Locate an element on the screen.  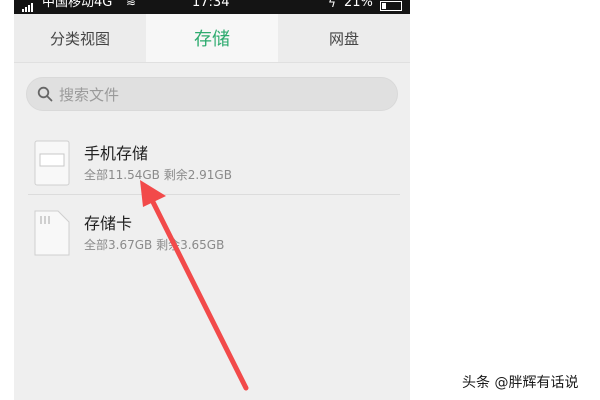
status-bar: 中国移动4G ≋ 17:34 ϟ 21% is located at coordinates (212, 7).